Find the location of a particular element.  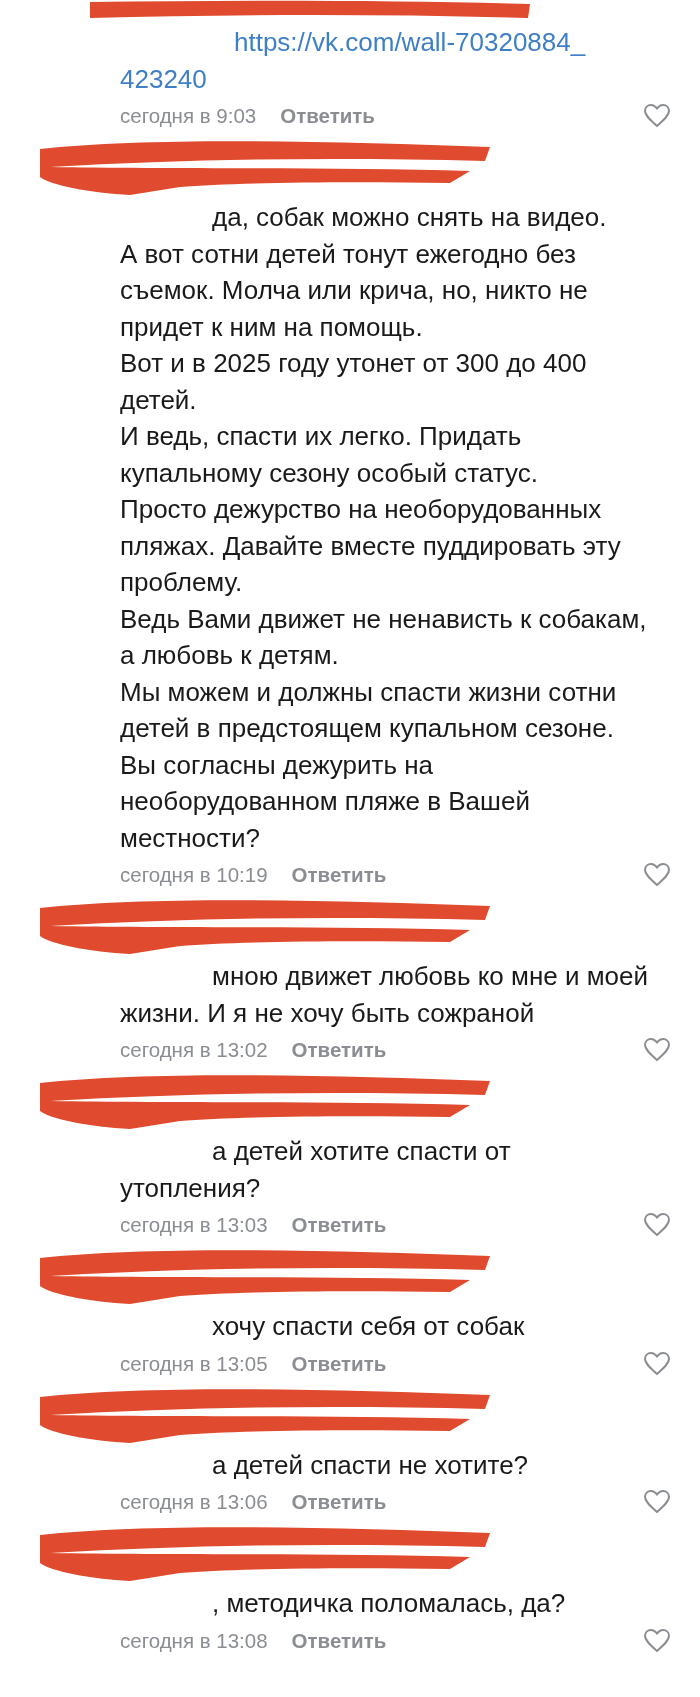

comment-text: , методичка поломалась, да? is located at coordinates (389, 1603).